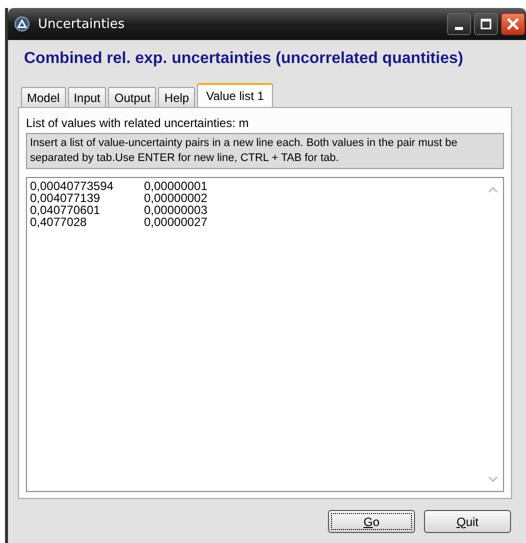  What do you see at coordinates (82, 24) in the screenshot?
I see `window-title: Uncertainties` at bounding box center [82, 24].